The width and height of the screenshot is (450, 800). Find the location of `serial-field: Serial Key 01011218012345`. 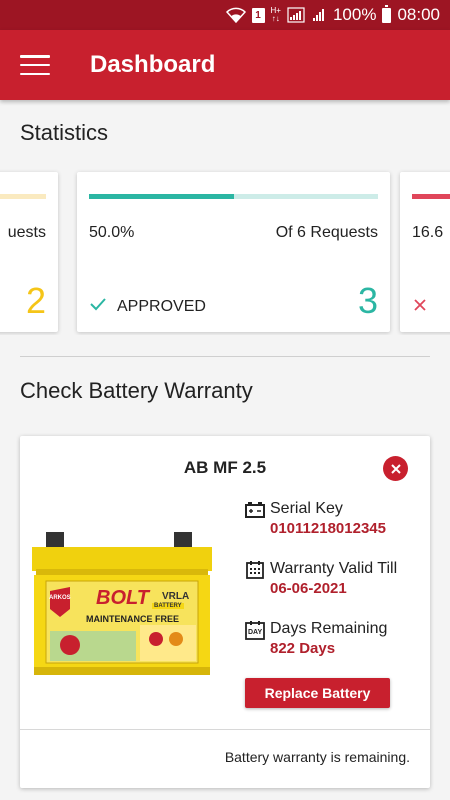

serial-field: Serial Key 01011218012345 is located at coordinates (335, 528).